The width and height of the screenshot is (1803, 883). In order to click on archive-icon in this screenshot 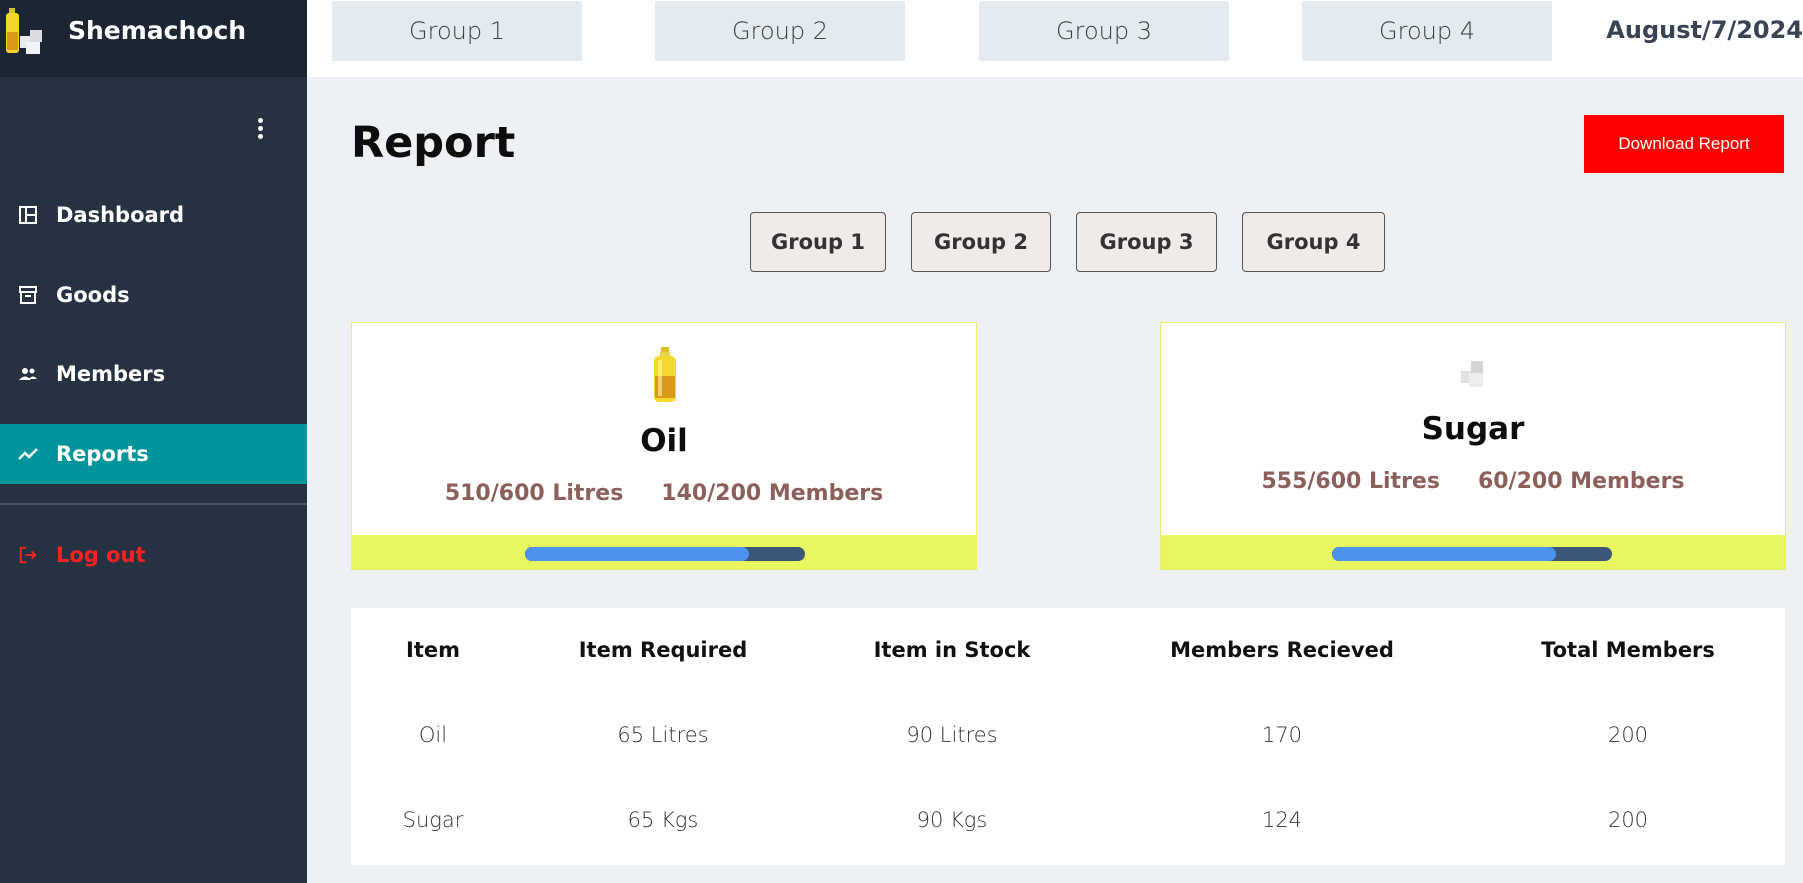, I will do `click(28, 295)`.